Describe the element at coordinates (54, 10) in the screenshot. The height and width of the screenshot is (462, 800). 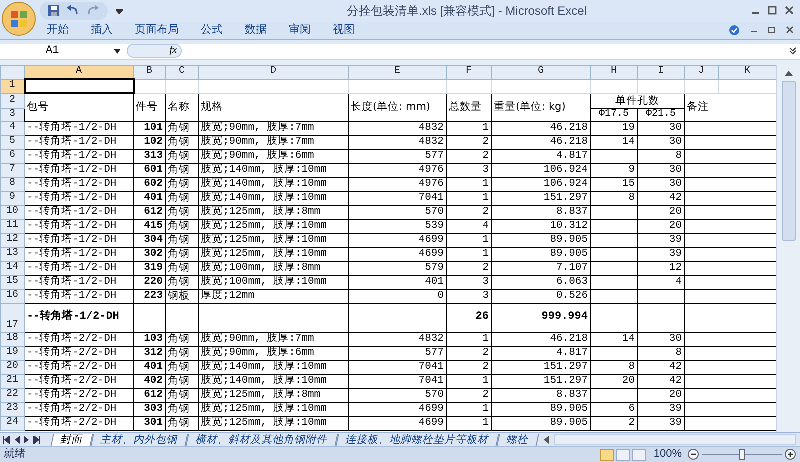
I see `save-icon` at that location.